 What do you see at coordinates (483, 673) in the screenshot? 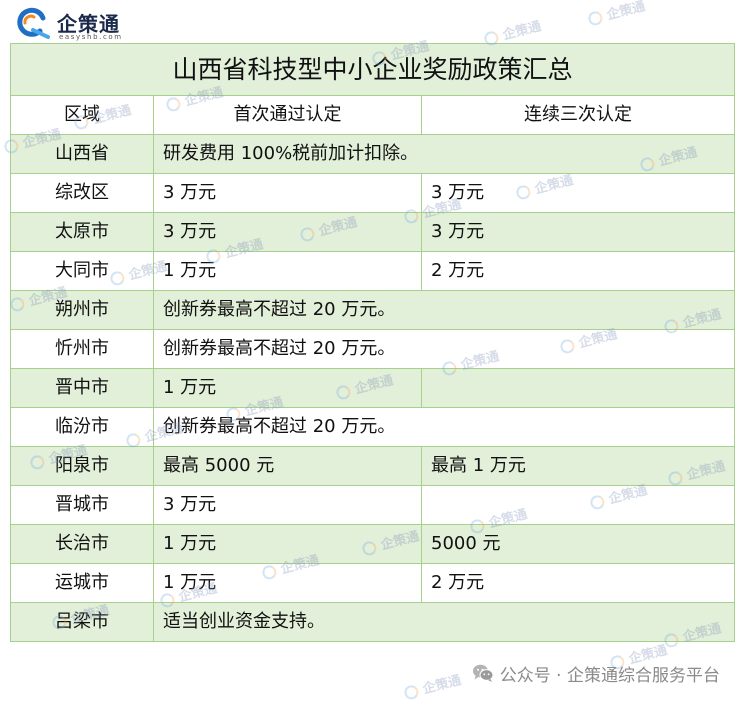
I see `wechat-icon` at bounding box center [483, 673].